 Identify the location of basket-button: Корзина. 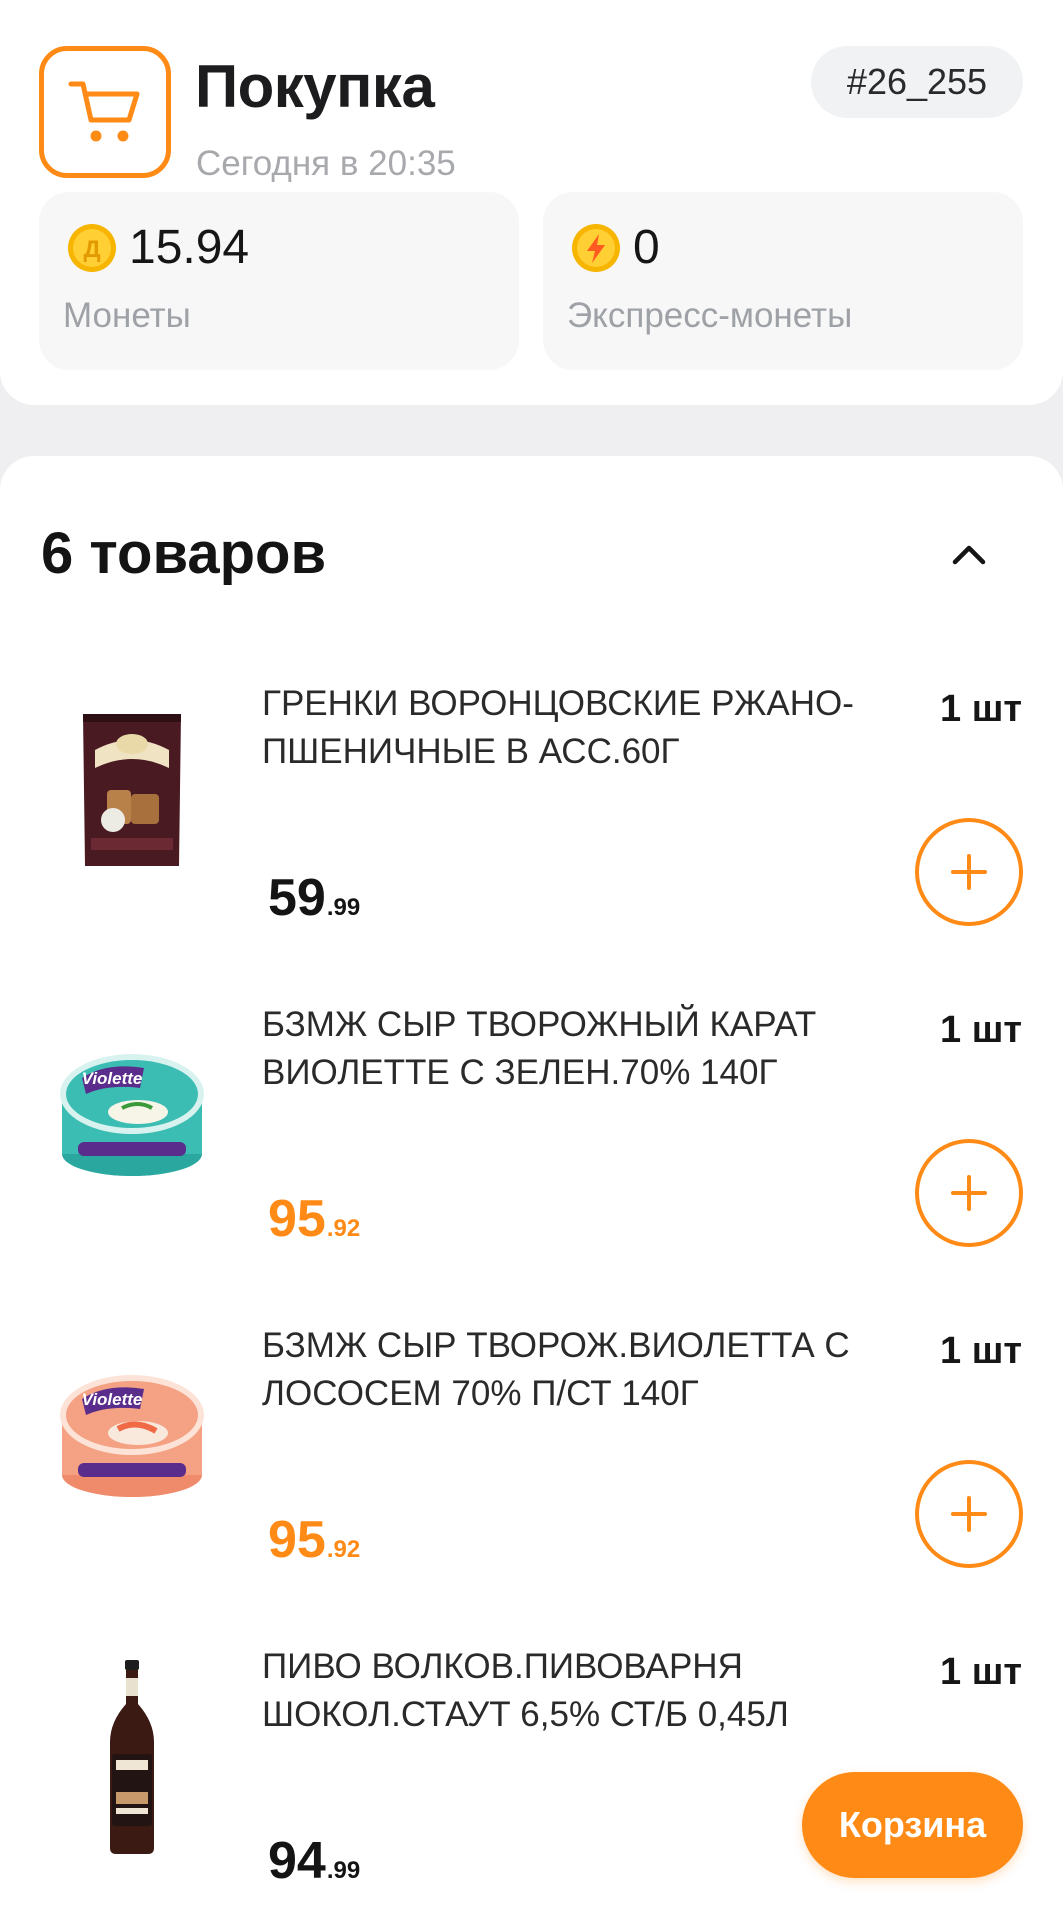
(912, 1825).